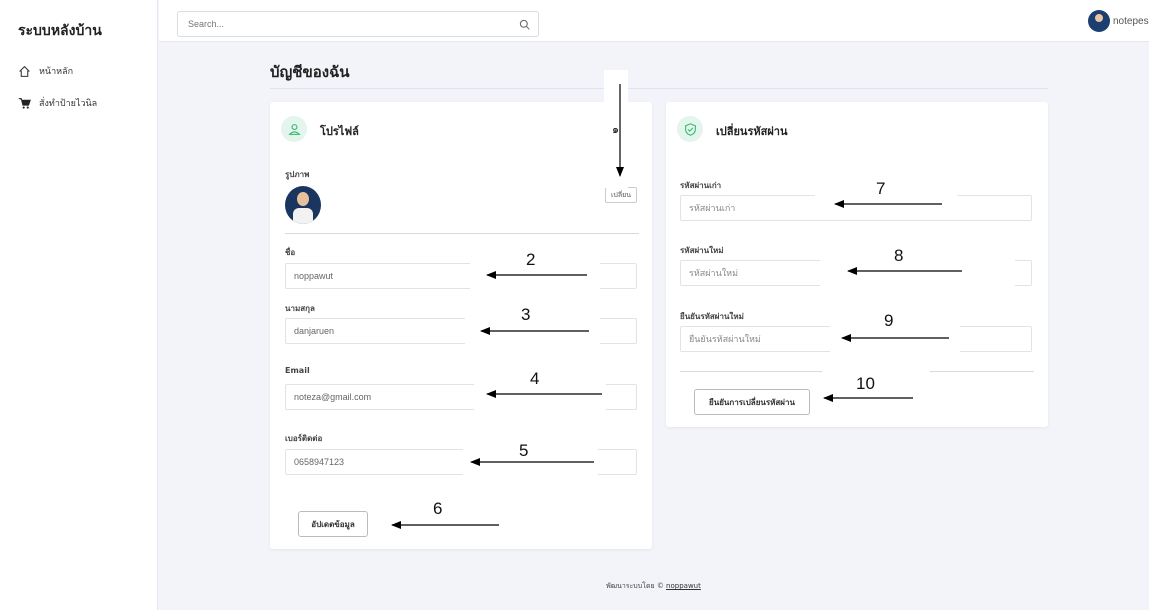 This screenshot has height=610, width=1149. I want to click on footer: พัฒนาระบบโดย © noppawut, so click(574, 586).